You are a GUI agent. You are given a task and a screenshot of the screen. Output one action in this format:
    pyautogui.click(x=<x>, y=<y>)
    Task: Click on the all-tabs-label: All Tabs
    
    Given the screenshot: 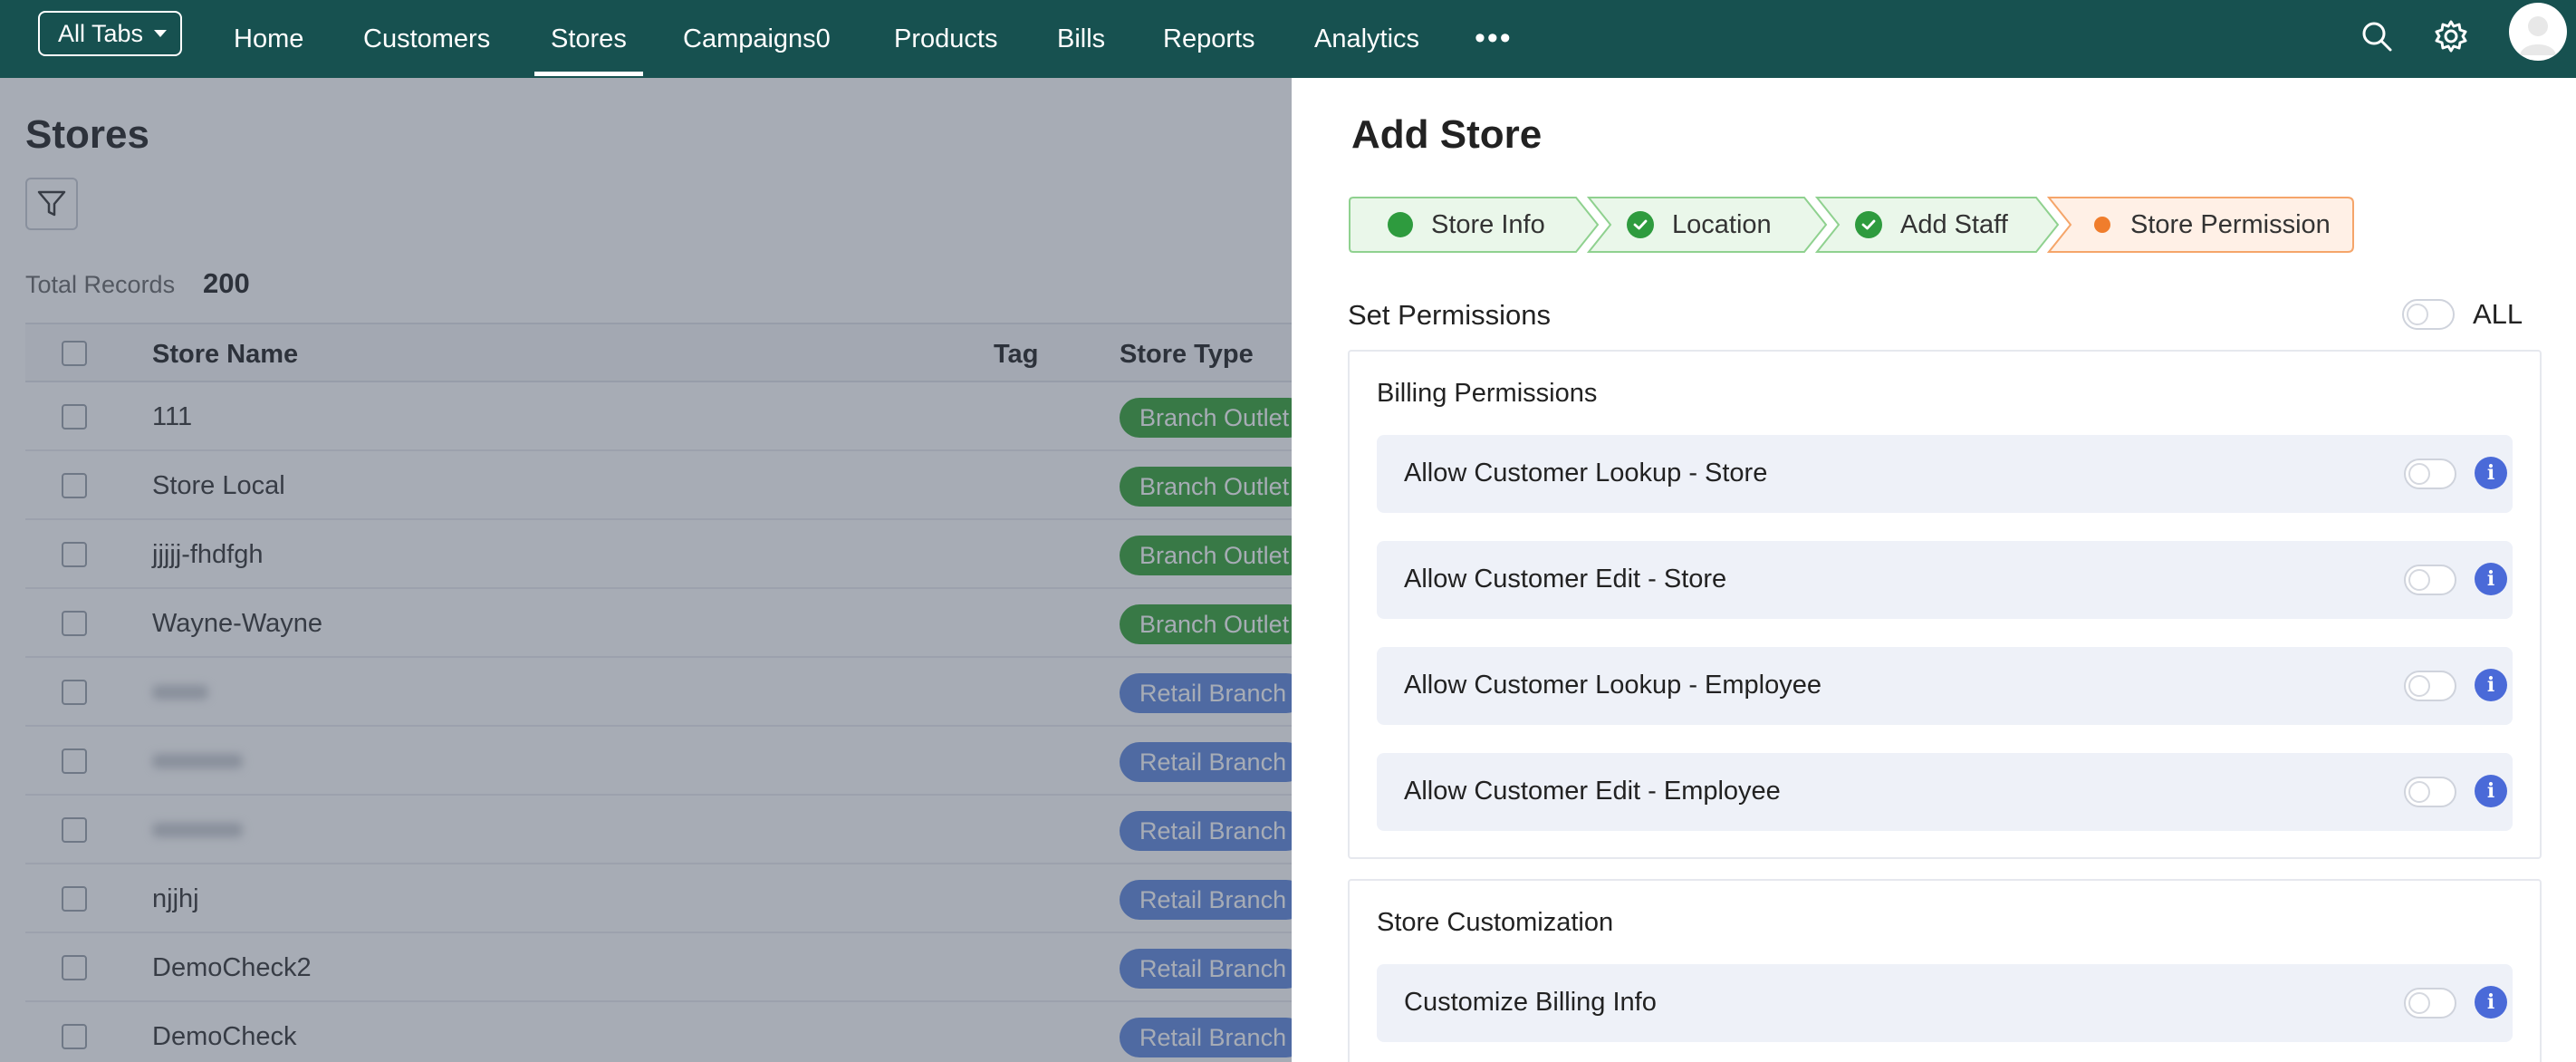 What is the action you would take?
    pyautogui.click(x=101, y=33)
    